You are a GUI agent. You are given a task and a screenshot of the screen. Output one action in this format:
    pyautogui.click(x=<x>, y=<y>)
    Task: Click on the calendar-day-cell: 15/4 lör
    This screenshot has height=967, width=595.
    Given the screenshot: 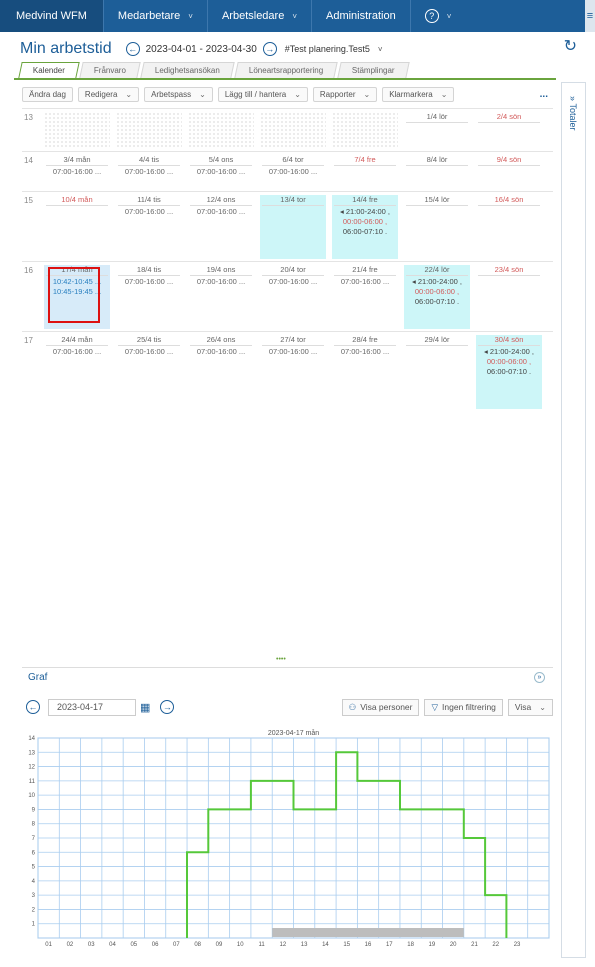 What is the action you would take?
    pyautogui.click(x=437, y=227)
    